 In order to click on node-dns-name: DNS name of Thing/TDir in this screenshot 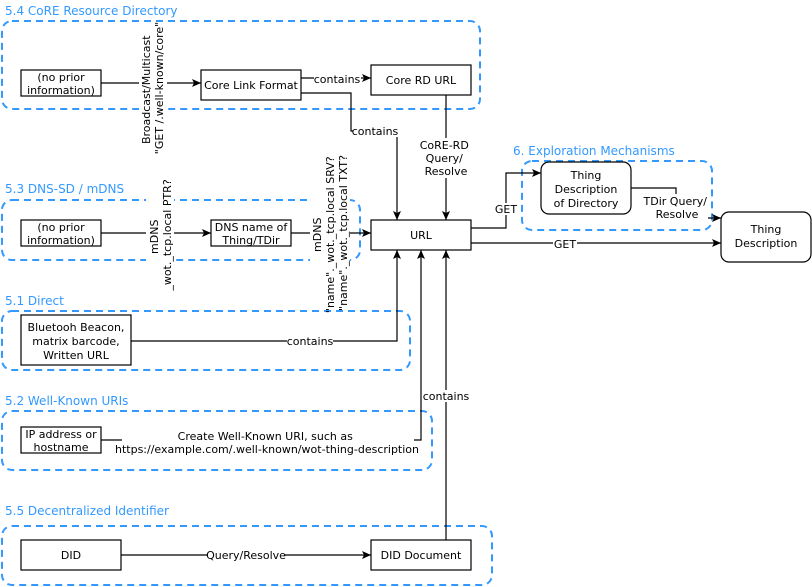, I will do `click(251, 233)`.